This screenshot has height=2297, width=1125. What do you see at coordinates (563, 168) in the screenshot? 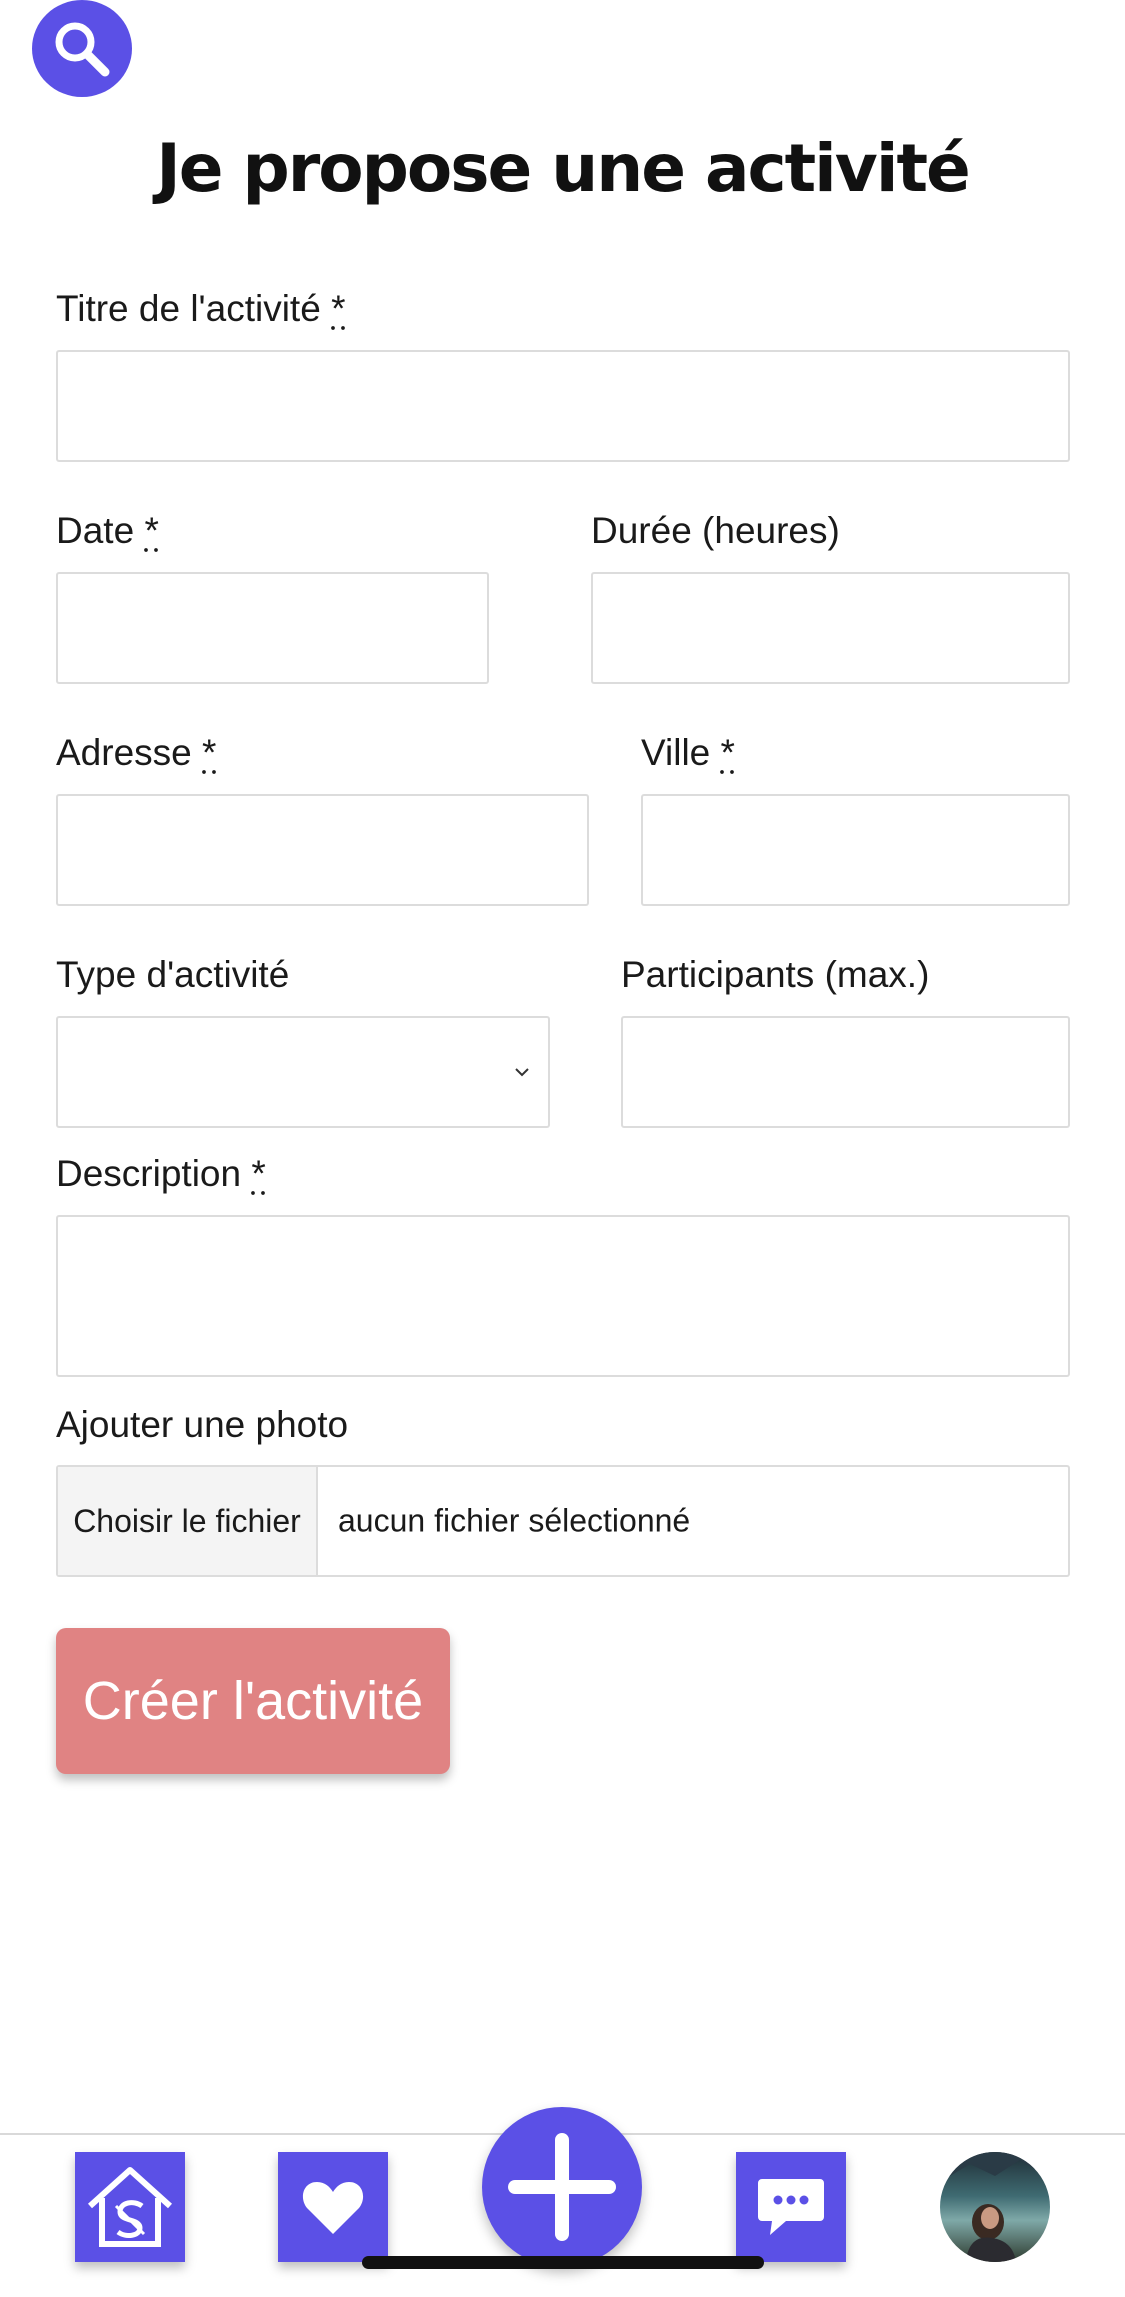
I see `page-title: Je propose une activité` at bounding box center [563, 168].